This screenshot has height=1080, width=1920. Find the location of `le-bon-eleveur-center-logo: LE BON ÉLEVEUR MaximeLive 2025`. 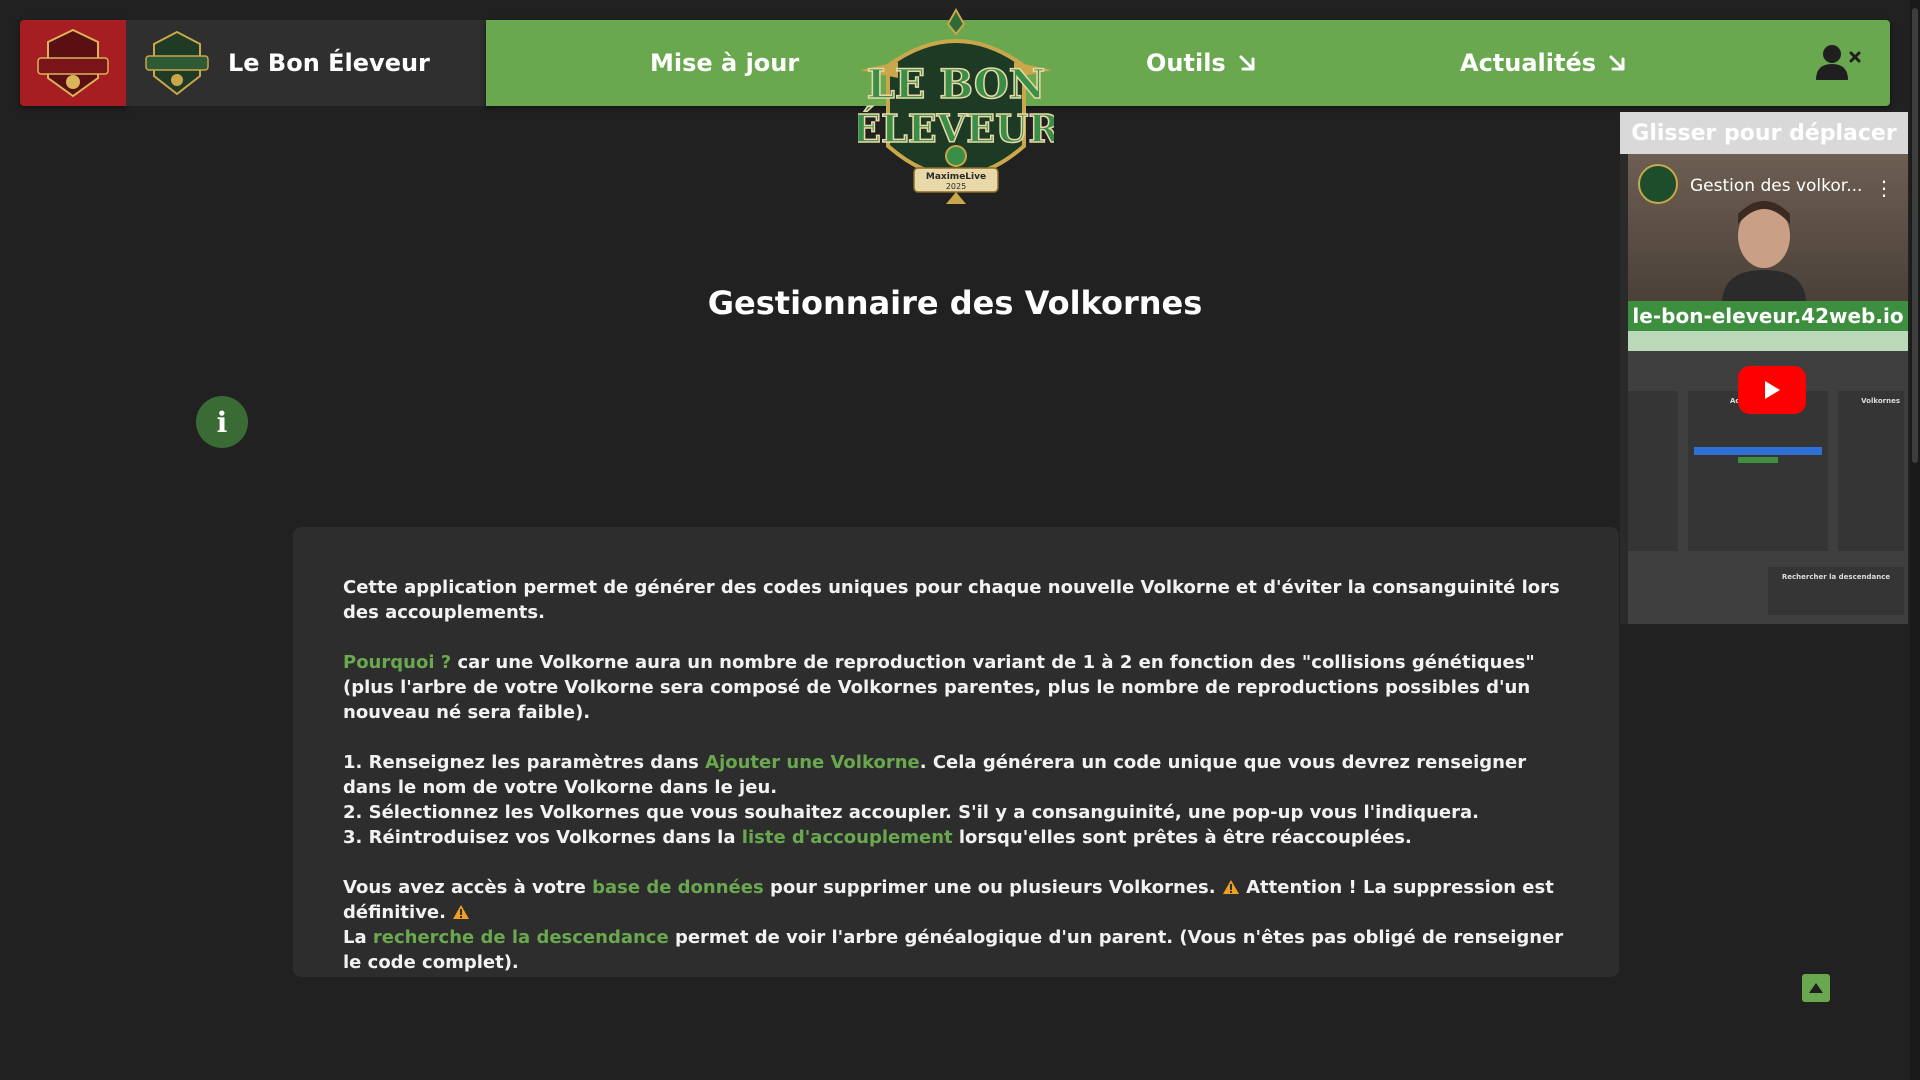

le-bon-eleveur-center-logo: LE BON ÉLEVEUR MaximeLive 2025 is located at coordinates (956, 105).